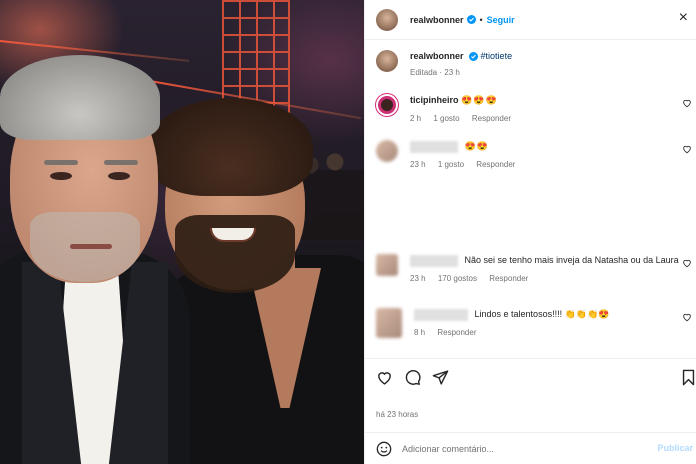 The height and width of the screenshot is (464, 696). Describe the element at coordinates (530, 20) in the screenshot. I see `post-header: realwbonner • Seguir` at that location.